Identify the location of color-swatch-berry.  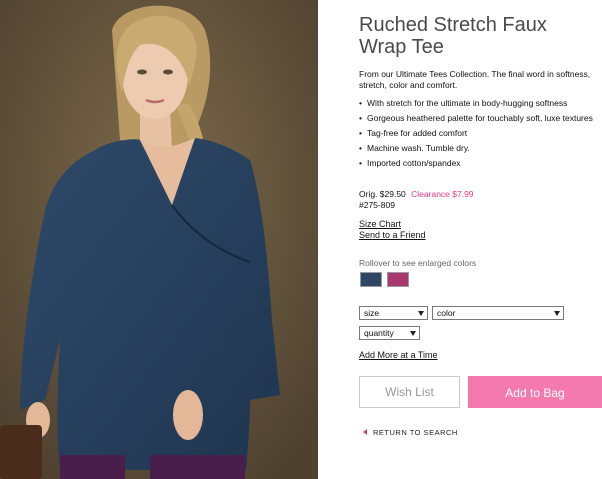
(398, 279).